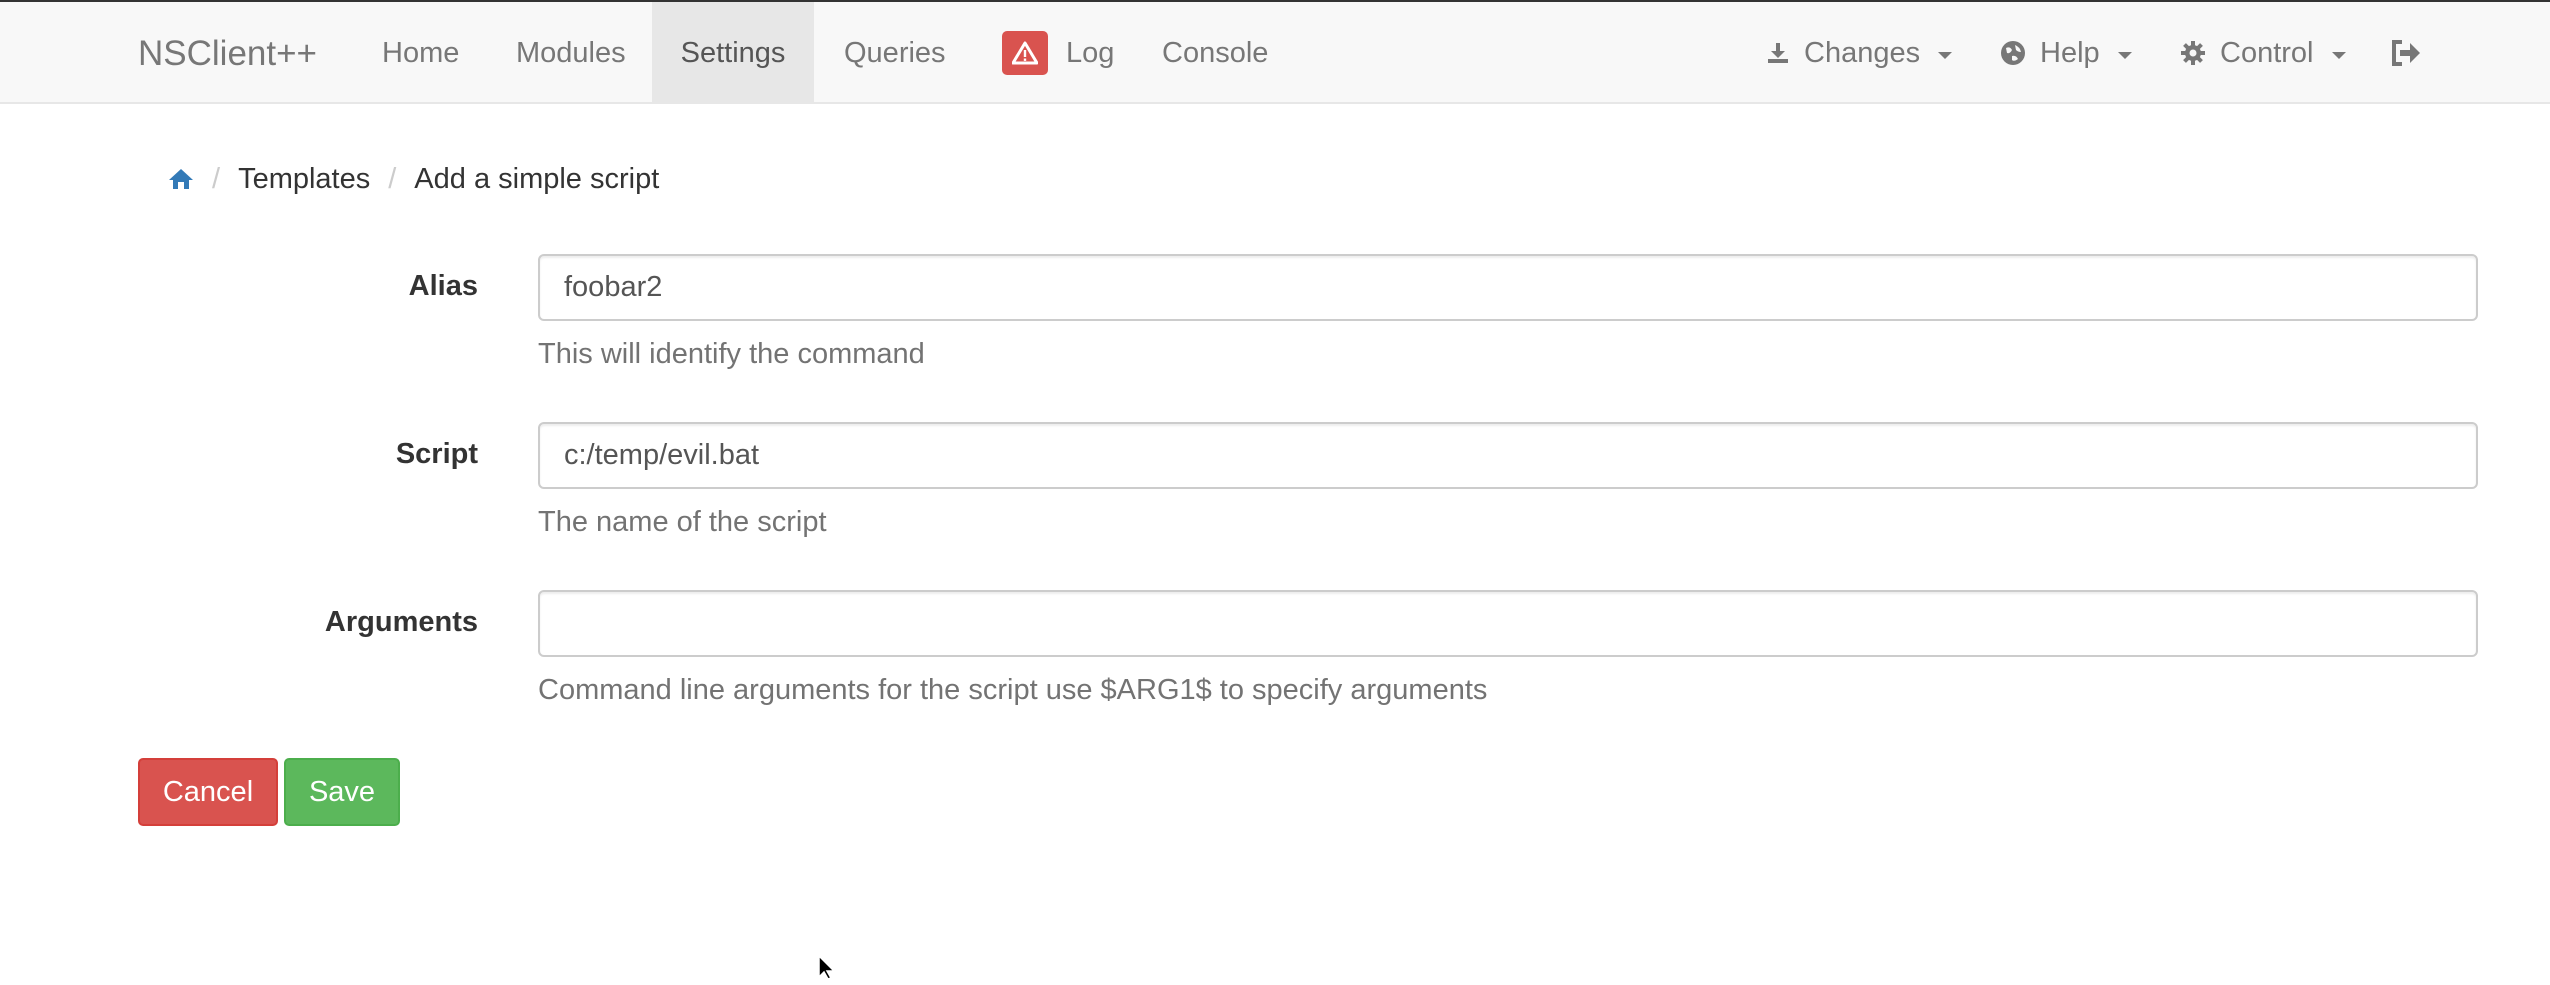 The image size is (2550, 985). What do you see at coordinates (731, 354) in the screenshot?
I see `alias-help-text: This will identify the command` at bounding box center [731, 354].